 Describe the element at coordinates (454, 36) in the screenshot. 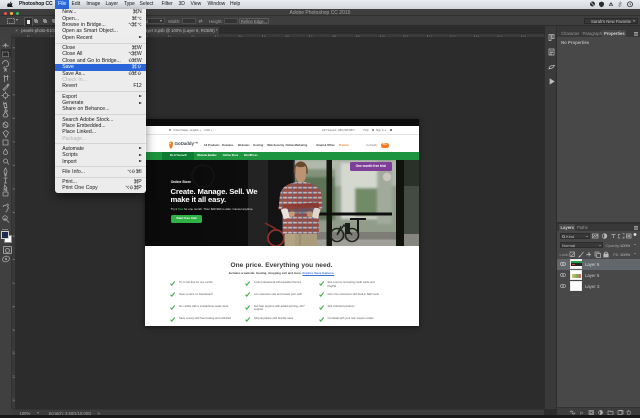

I see `svg-text: 13` at that location.